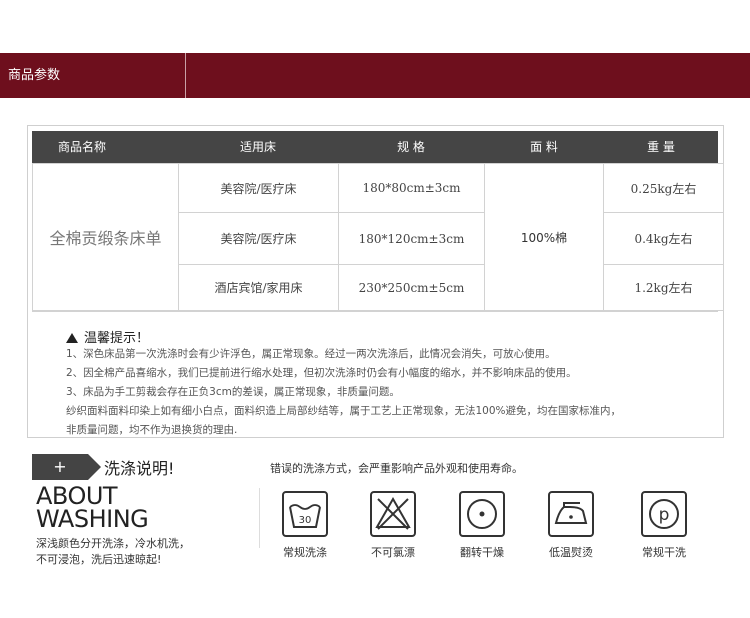 This screenshot has width=750, height=618. Describe the element at coordinates (544, 147) in the screenshot. I see `column-header-material: 面 料` at that location.